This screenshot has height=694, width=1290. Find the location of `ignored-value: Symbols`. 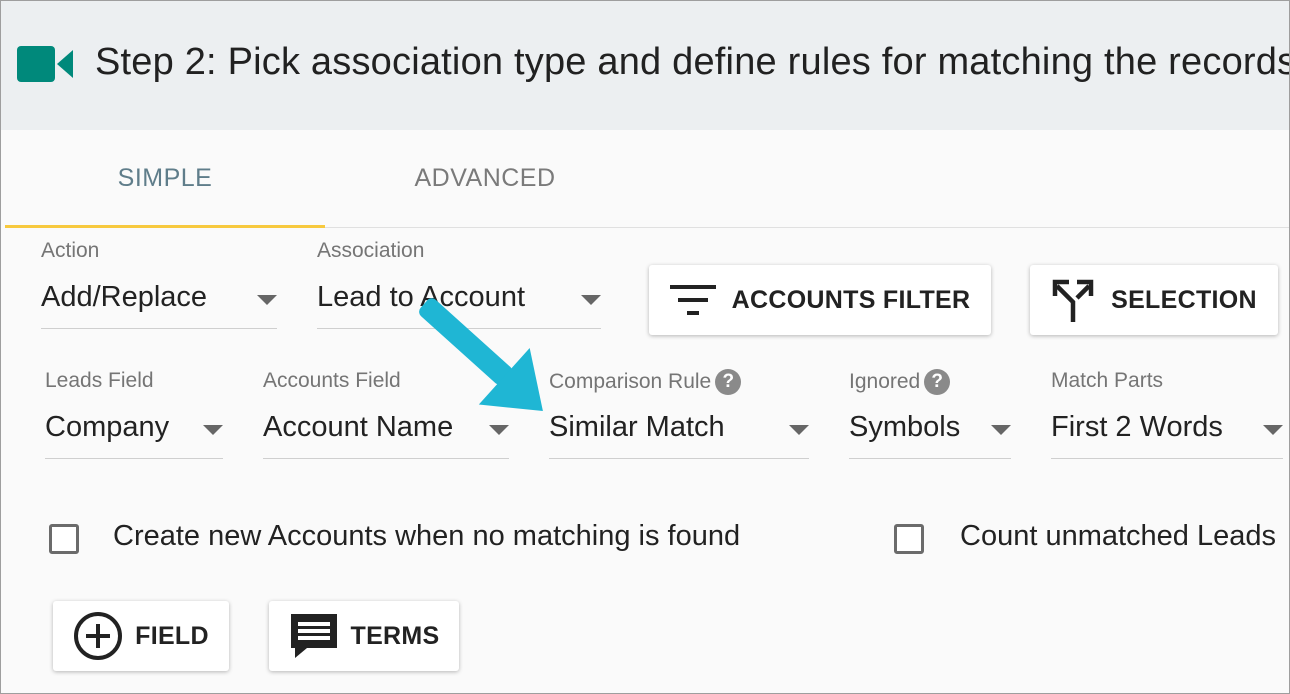

ignored-value: Symbols is located at coordinates (905, 427).